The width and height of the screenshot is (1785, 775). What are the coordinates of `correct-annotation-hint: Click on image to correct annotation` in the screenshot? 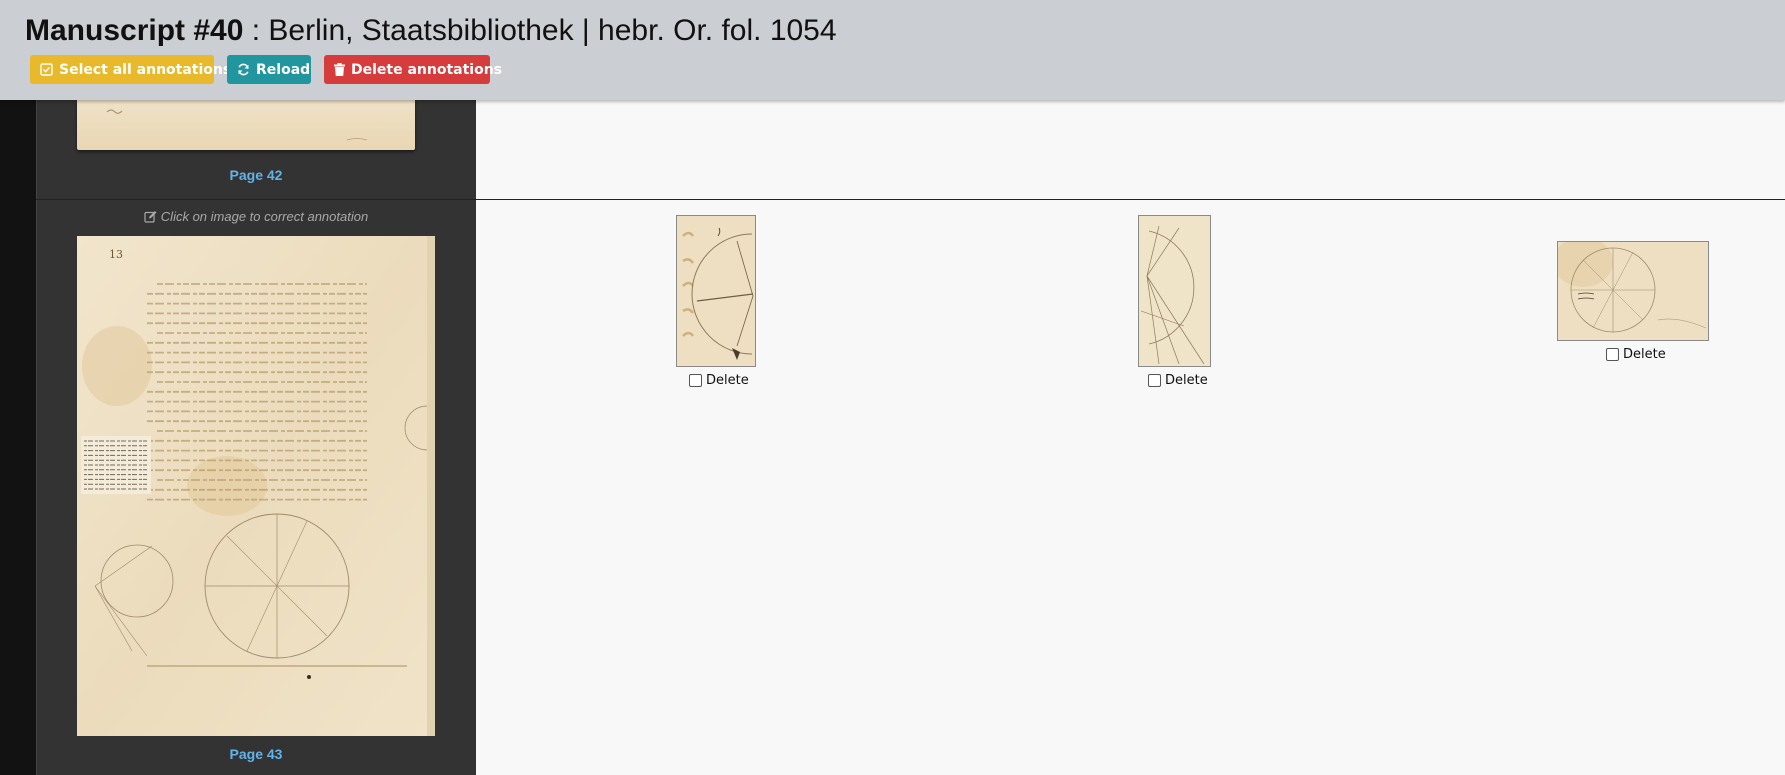 It's located at (256, 217).